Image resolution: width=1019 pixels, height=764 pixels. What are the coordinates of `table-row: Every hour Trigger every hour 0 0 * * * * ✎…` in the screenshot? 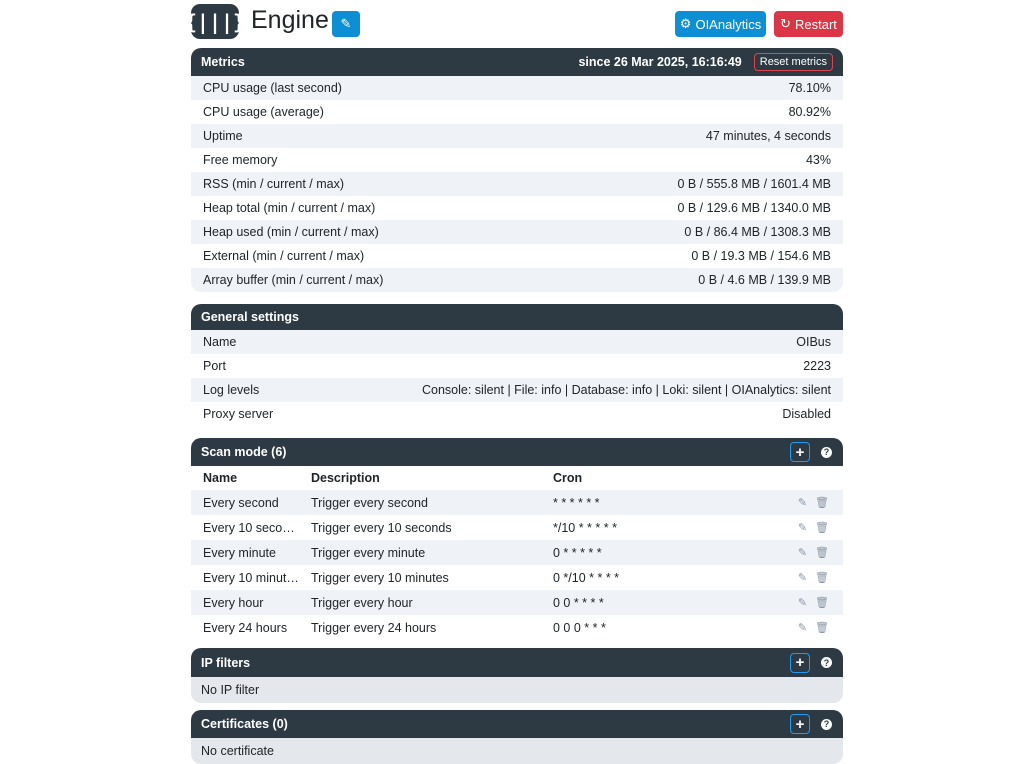 It's located at (517, 602).